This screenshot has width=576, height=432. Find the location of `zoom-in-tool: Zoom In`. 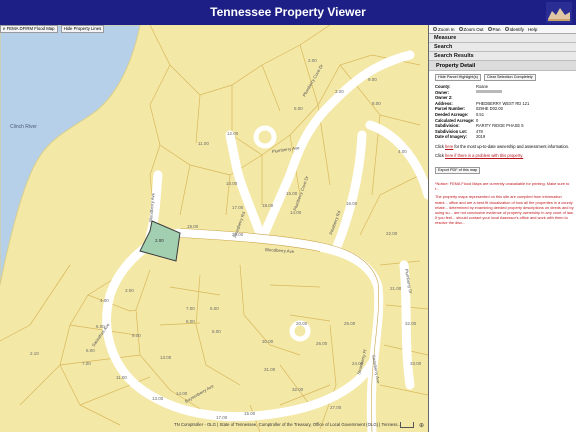

zoom-in-tool: Zoom In is located at coordinates (444, 29).